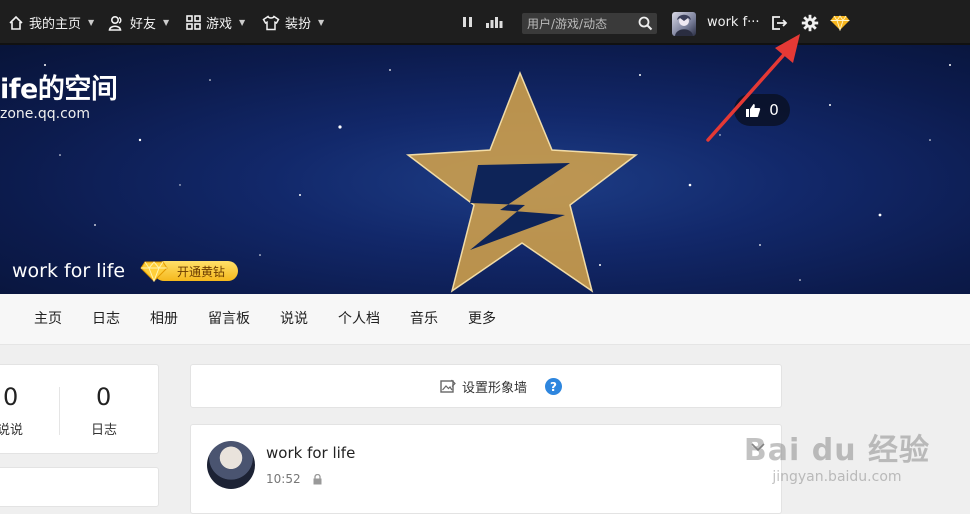 This screenshot has width=970, height=514. I want to click on shuoshuo-count: 0, so click(10, 397).